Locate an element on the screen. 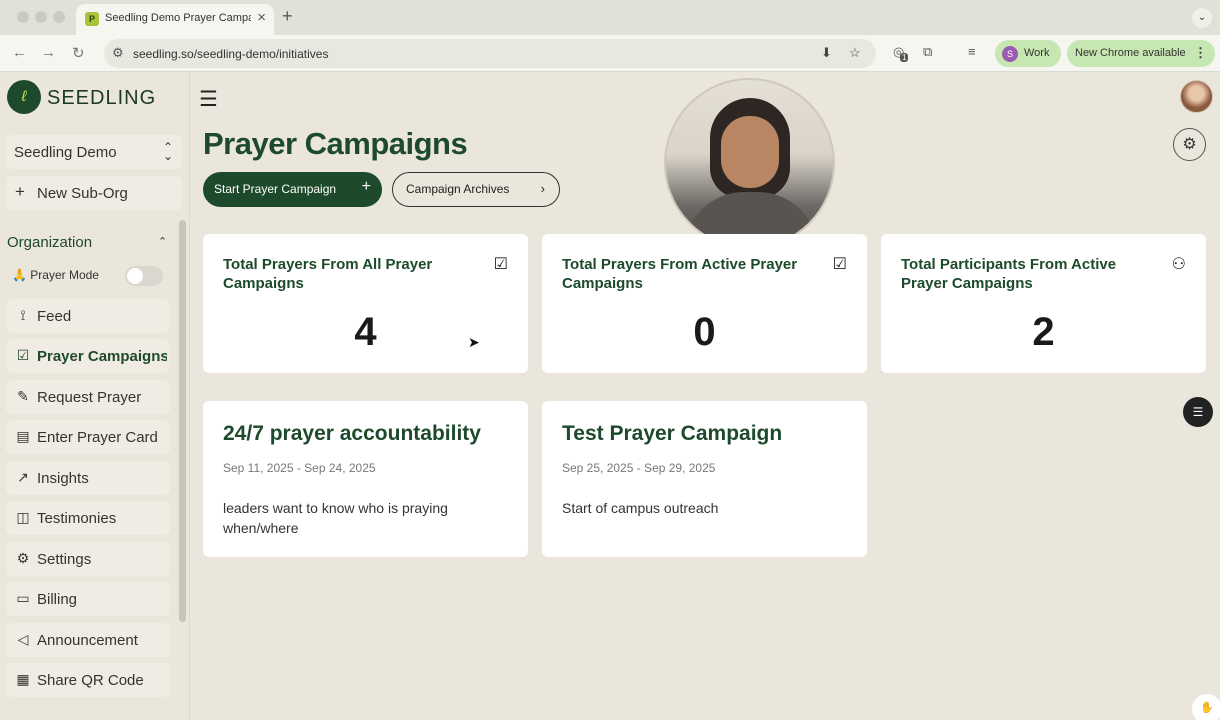  chrome-update-button: New Chrome available ⋮ is located at coordinates (1141, 53).